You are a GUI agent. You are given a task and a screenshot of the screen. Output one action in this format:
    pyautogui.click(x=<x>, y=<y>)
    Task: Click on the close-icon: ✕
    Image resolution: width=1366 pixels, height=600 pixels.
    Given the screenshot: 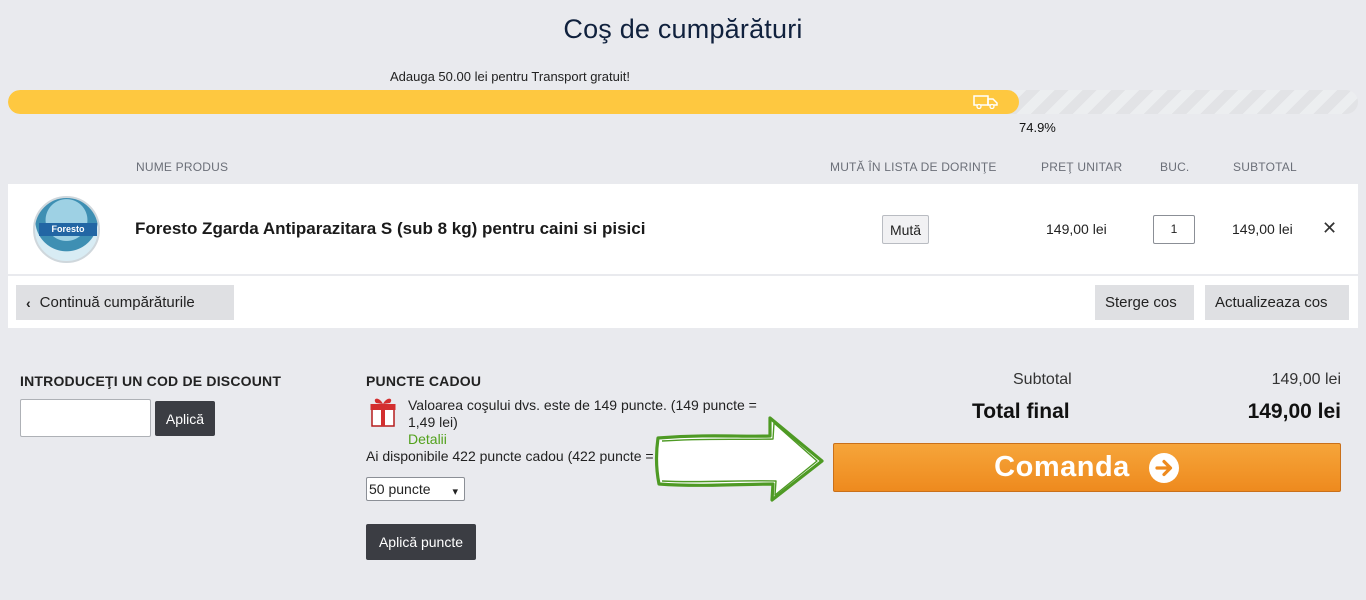 What is the action you would take?
    pyautogui.click(x=1329, y=228)
    